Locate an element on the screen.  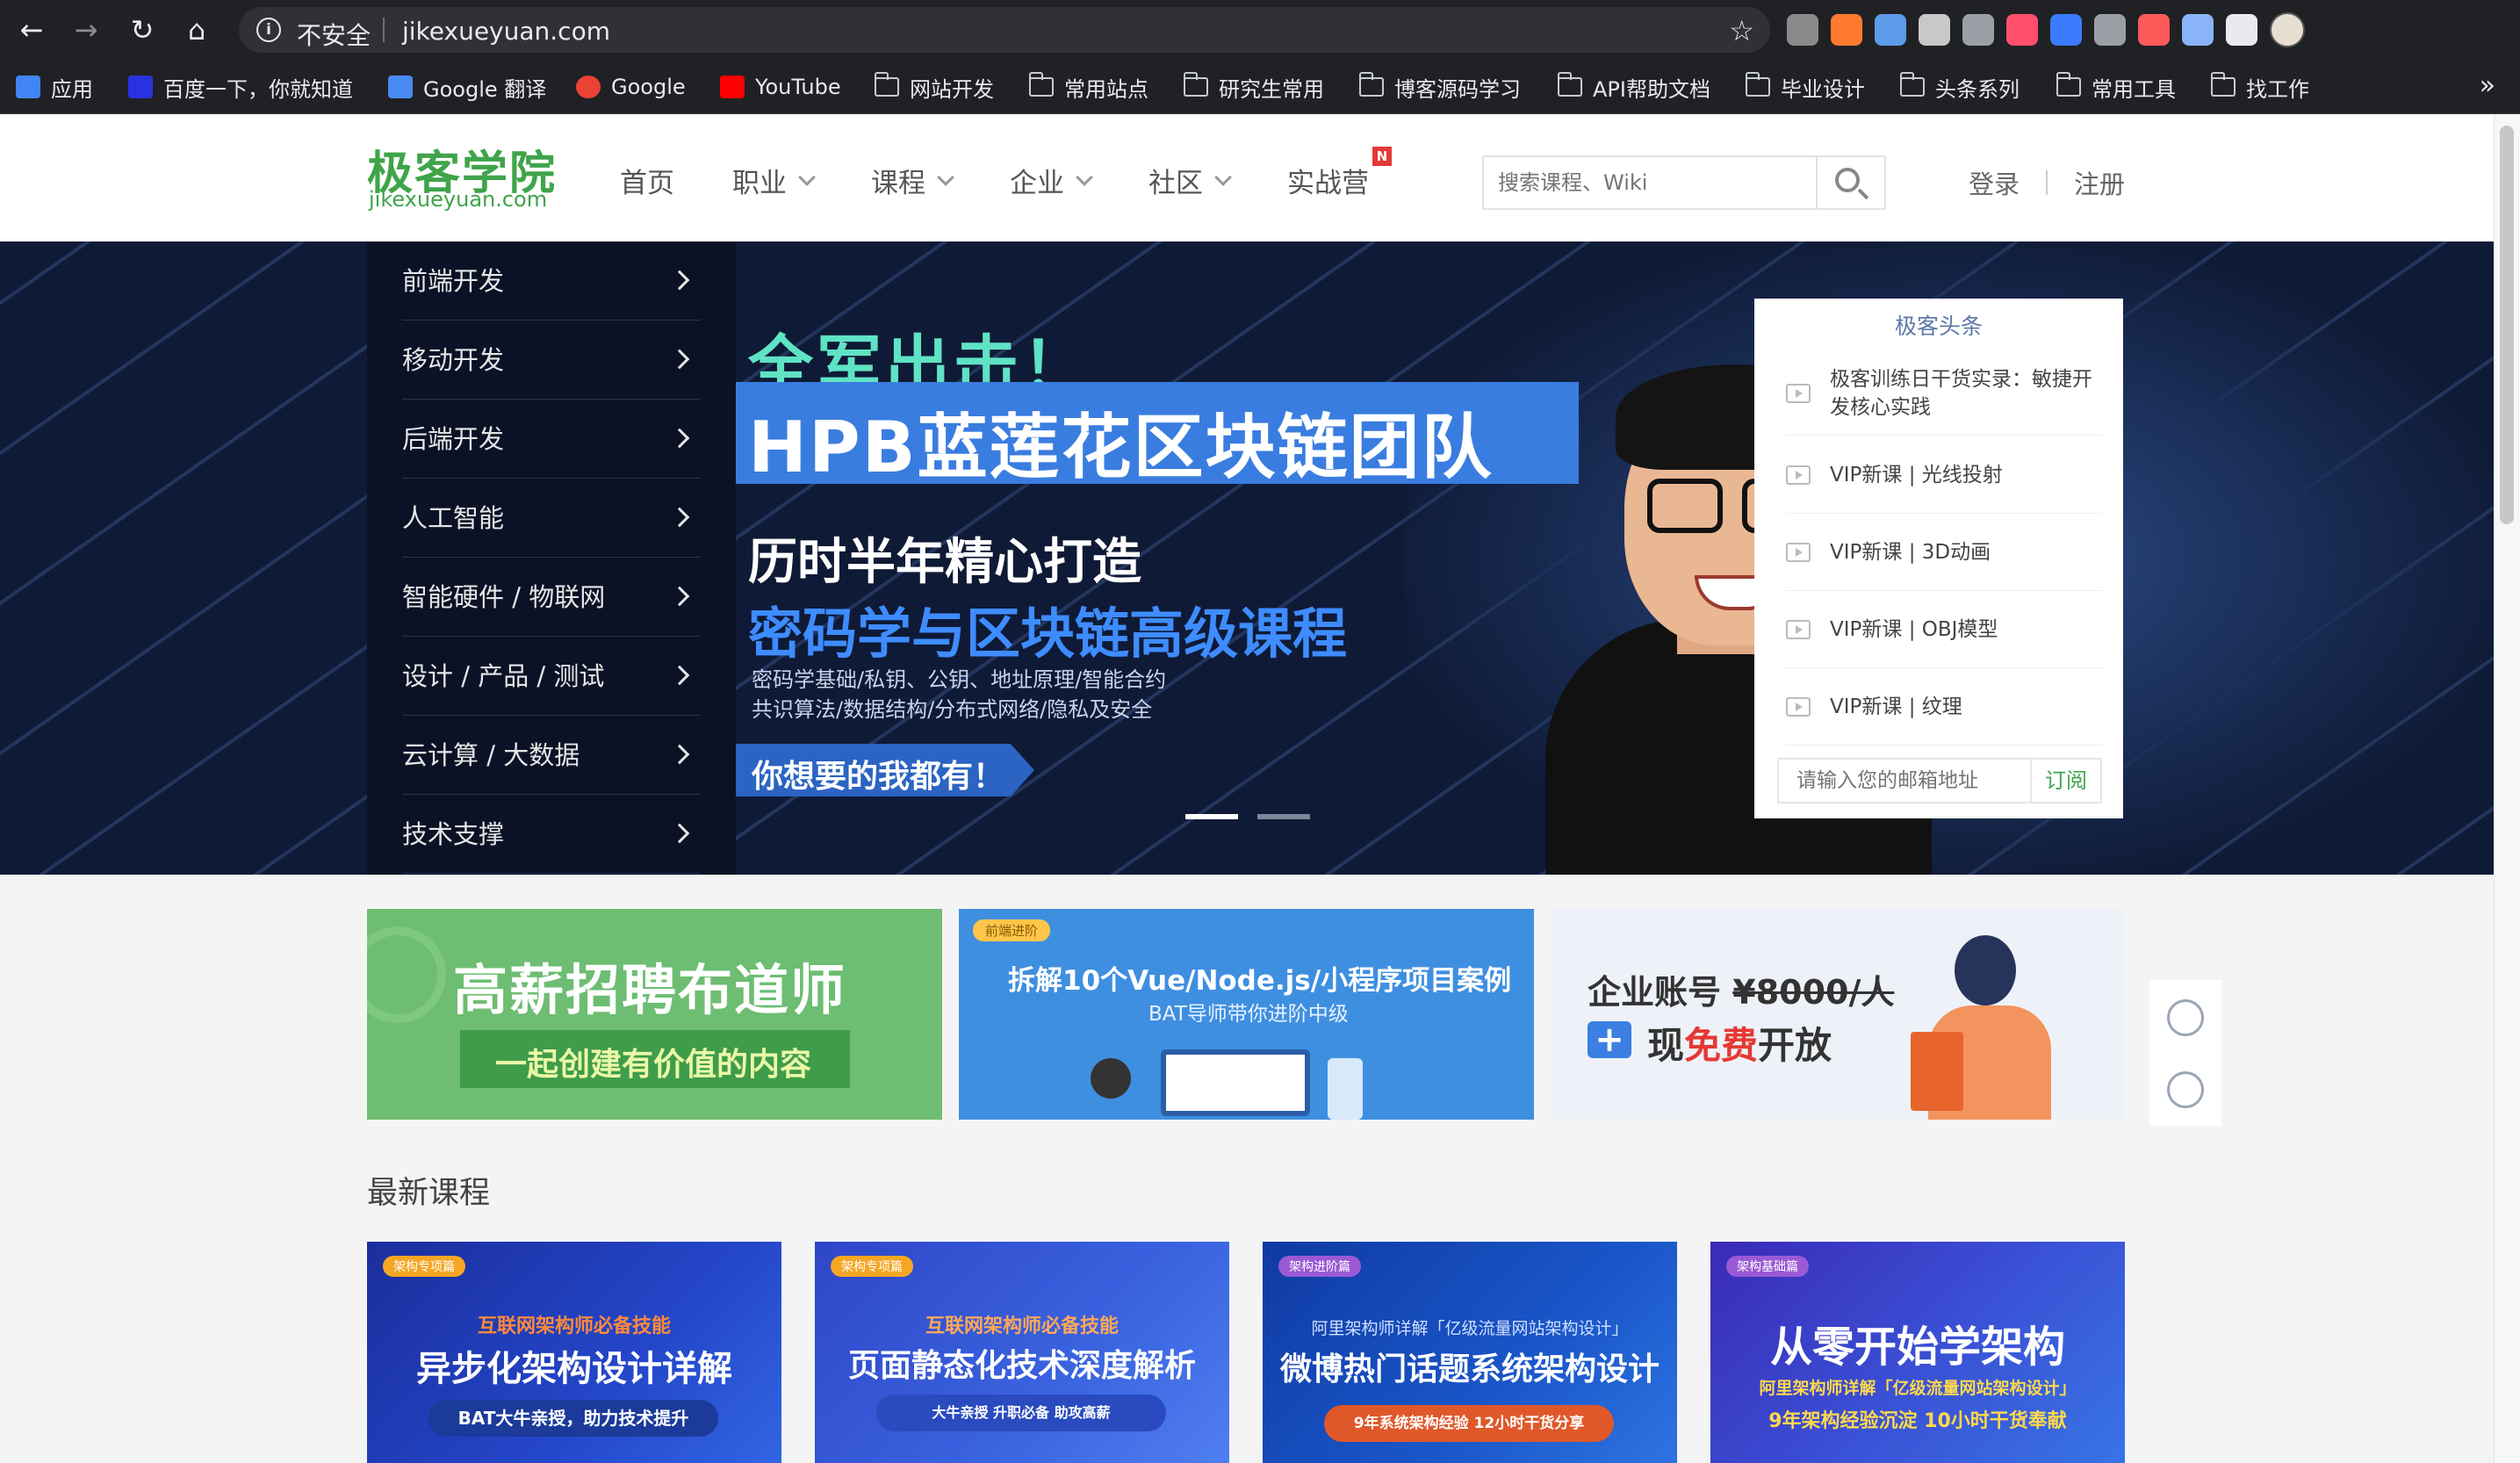
category-menu-item: 智能硬件 / 物联网 is located at coordinates (551, 597).